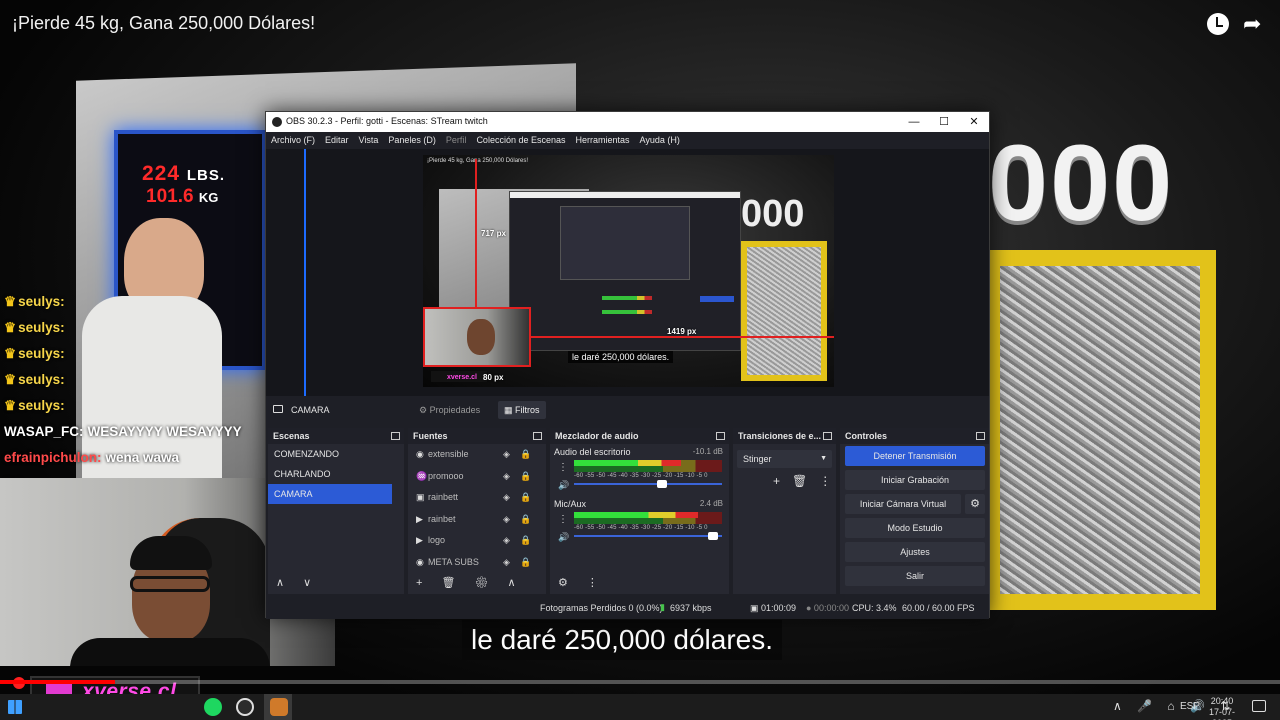 The height and width of the screenshot is (720, 1280). What do you see at coordinates (974, 122) in the screenshot?
I see `close-button: ✕` at bounding box center [974, 122].